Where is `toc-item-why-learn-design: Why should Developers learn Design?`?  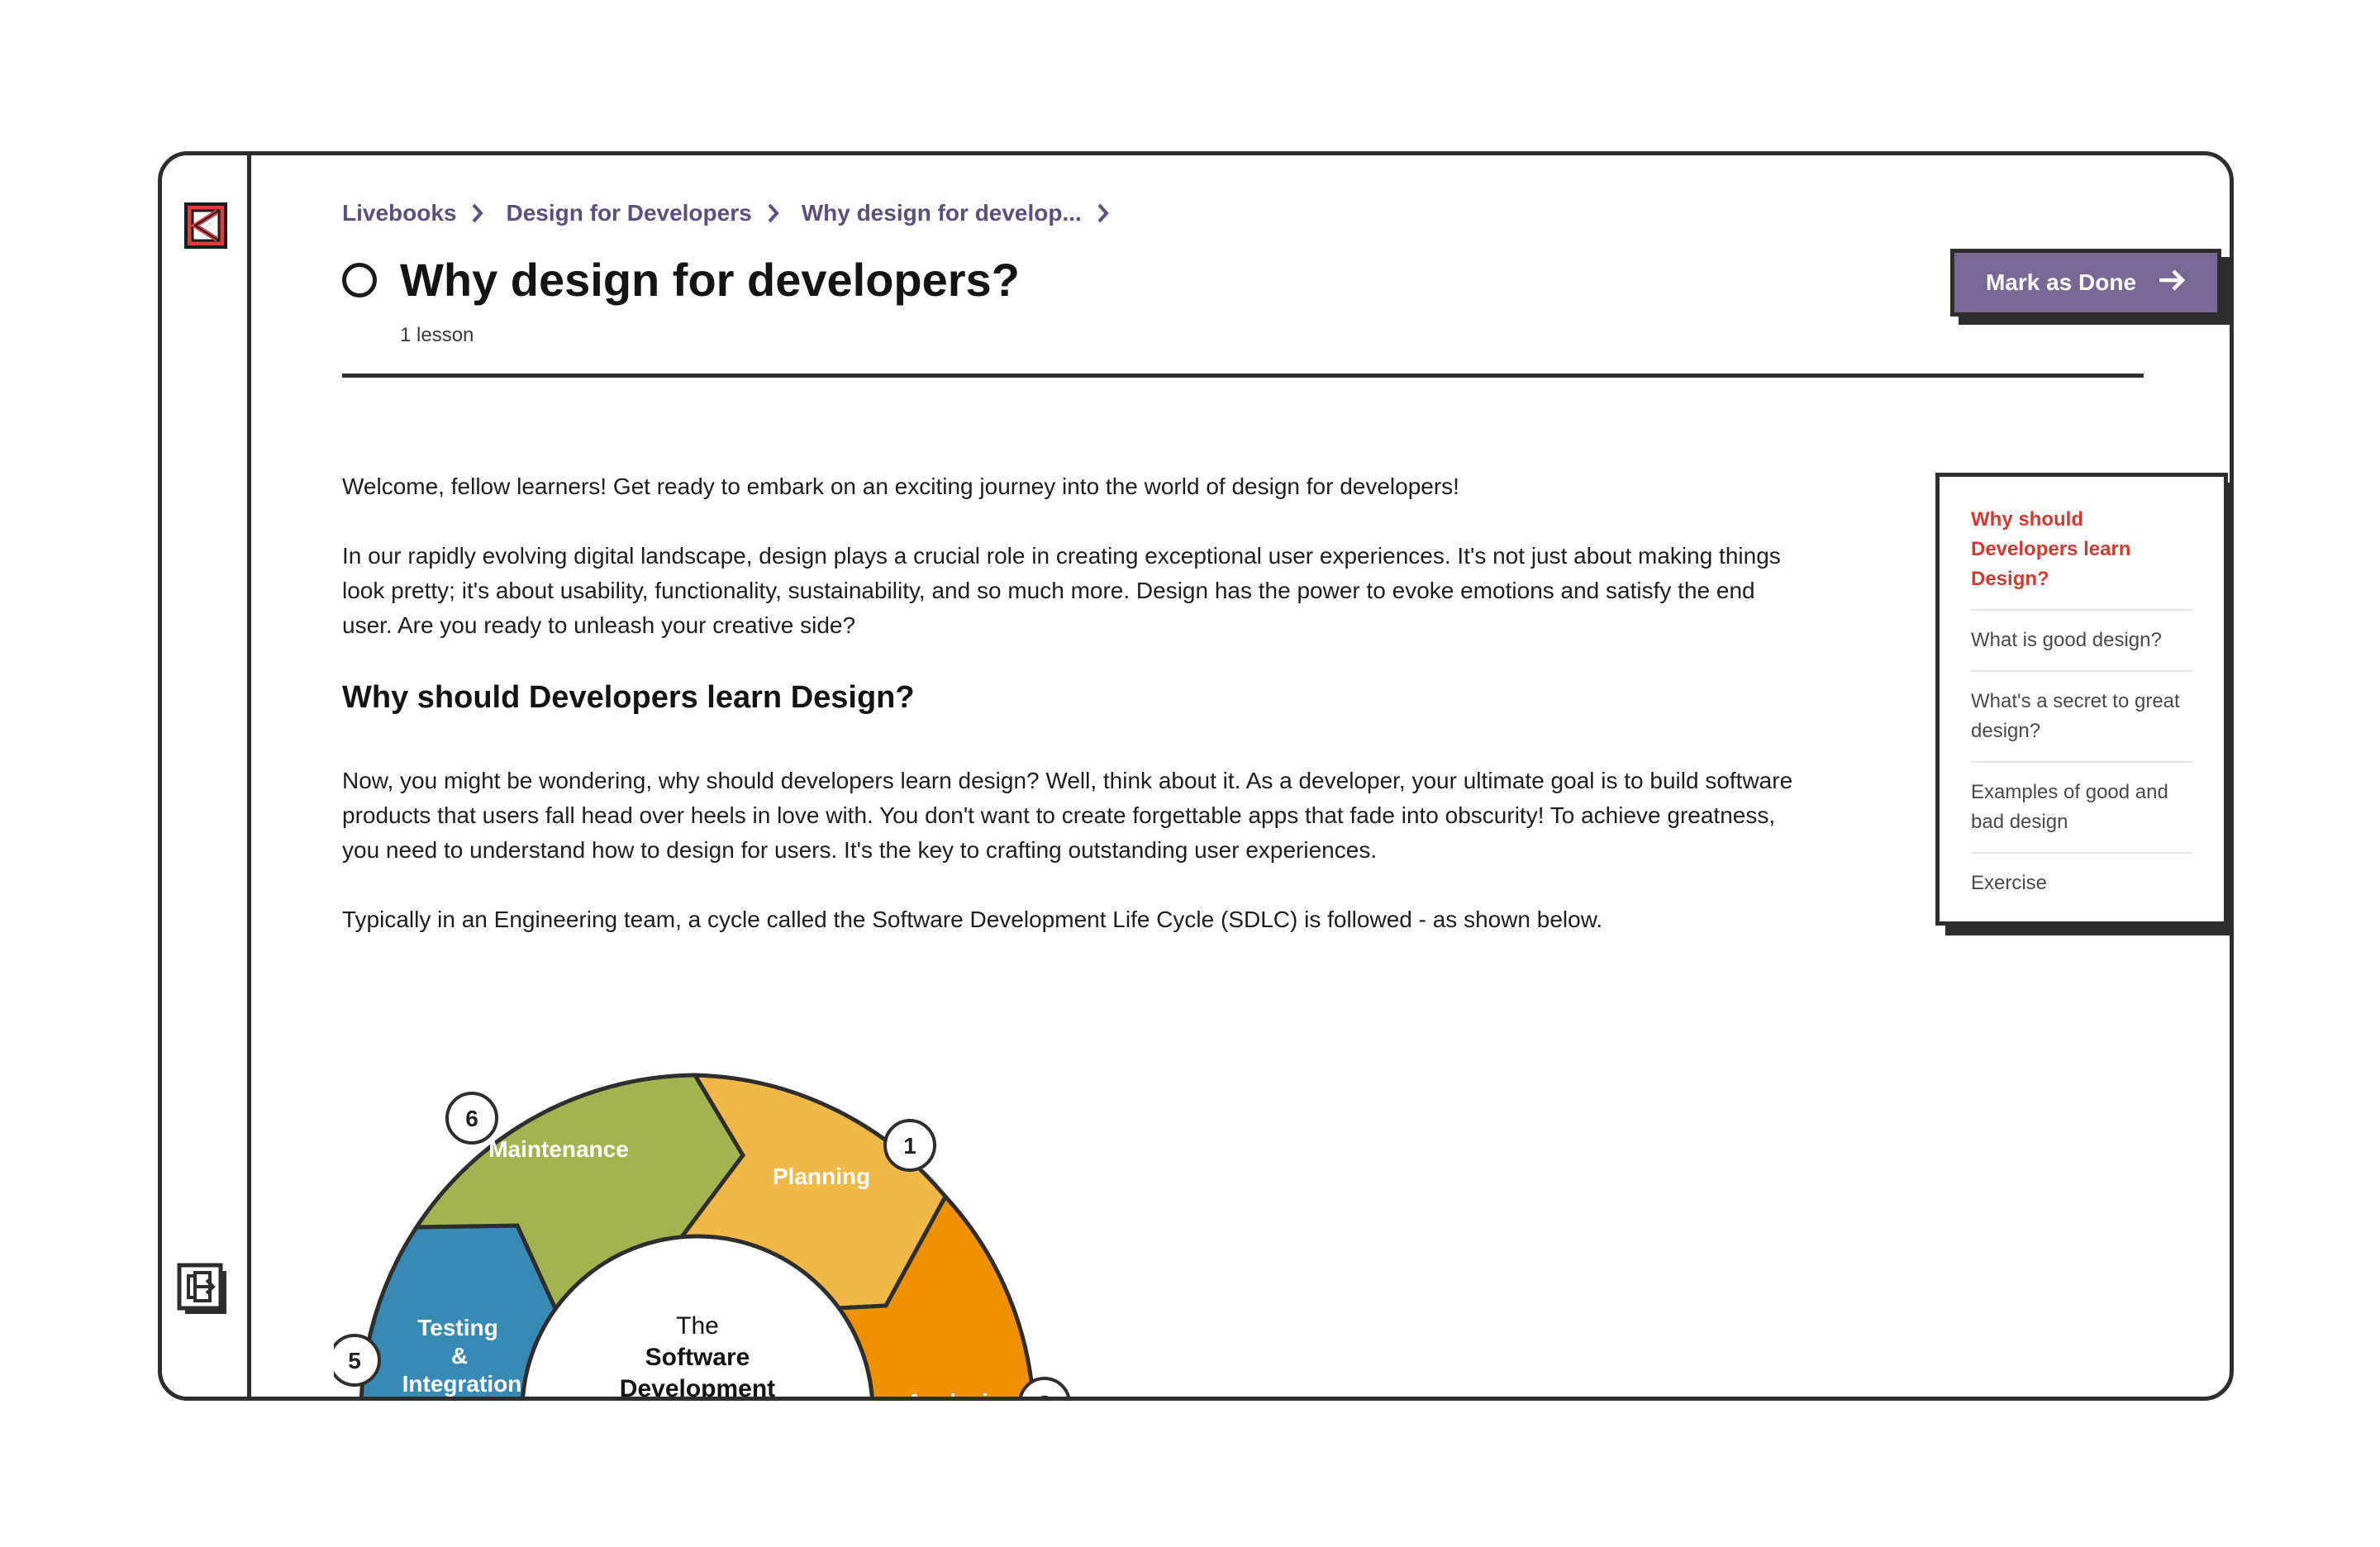 toc-item-why-learn-design: Why should Developers learn Design? is located at coordinates (2081, 558).